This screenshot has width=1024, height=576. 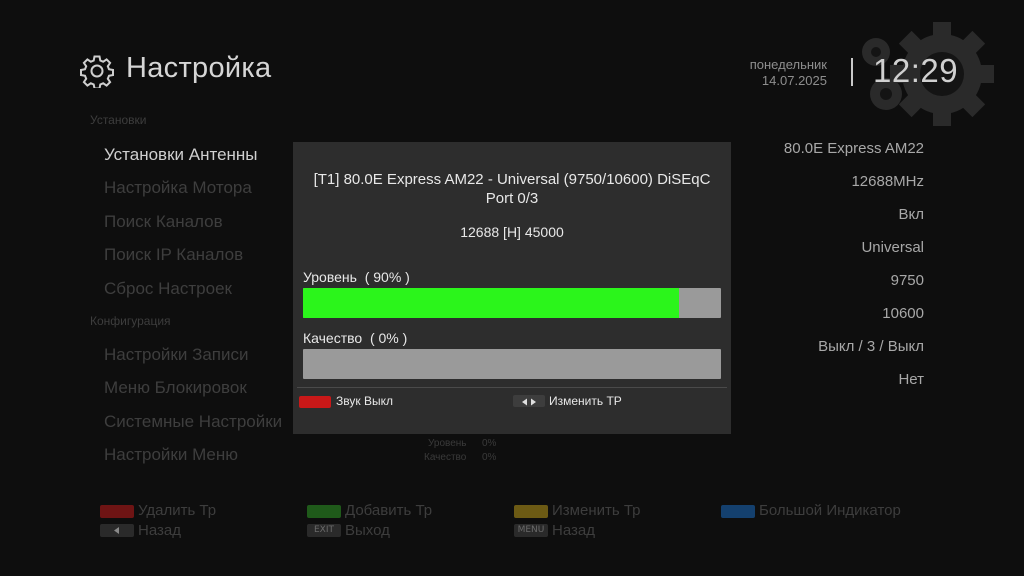 What do you see at coordinates (489, 457) in the screenshot?
I see `mini-quality-value: 0%` at bounding box center [489, 457].